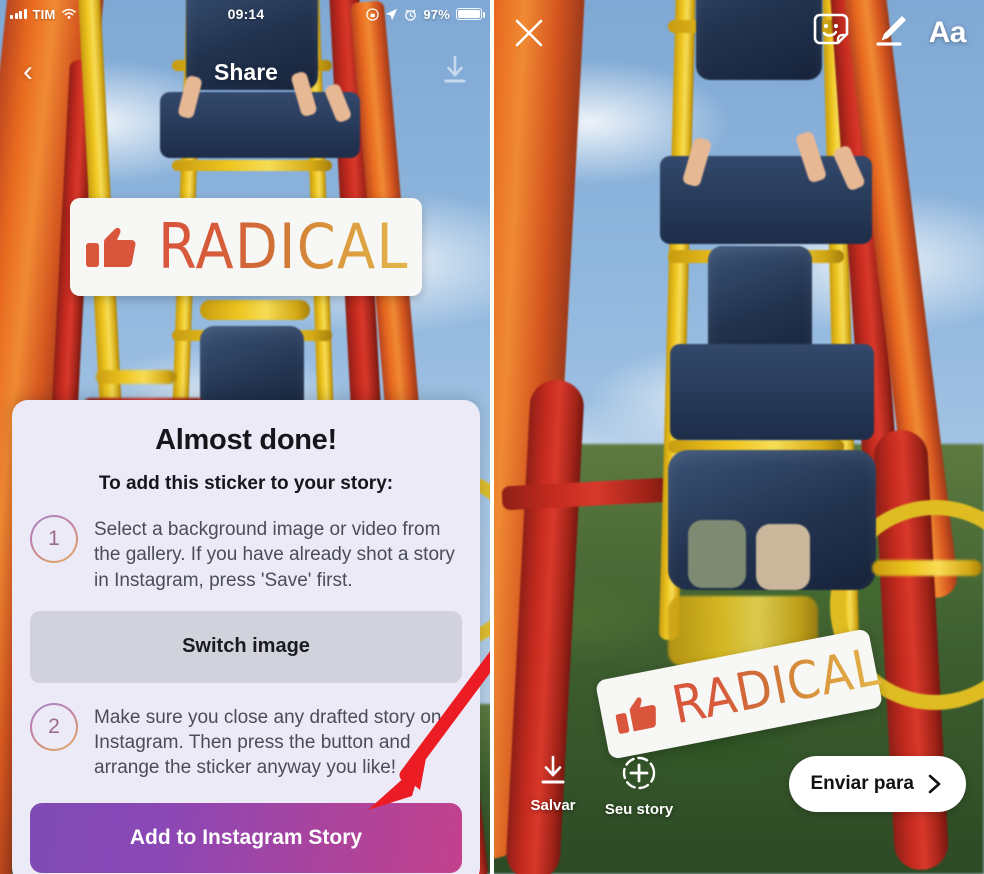 Image resolution: width=984 pixels, height=874 pixels. I want to click on status-bar-clock: 09:14, so click(246, 14).